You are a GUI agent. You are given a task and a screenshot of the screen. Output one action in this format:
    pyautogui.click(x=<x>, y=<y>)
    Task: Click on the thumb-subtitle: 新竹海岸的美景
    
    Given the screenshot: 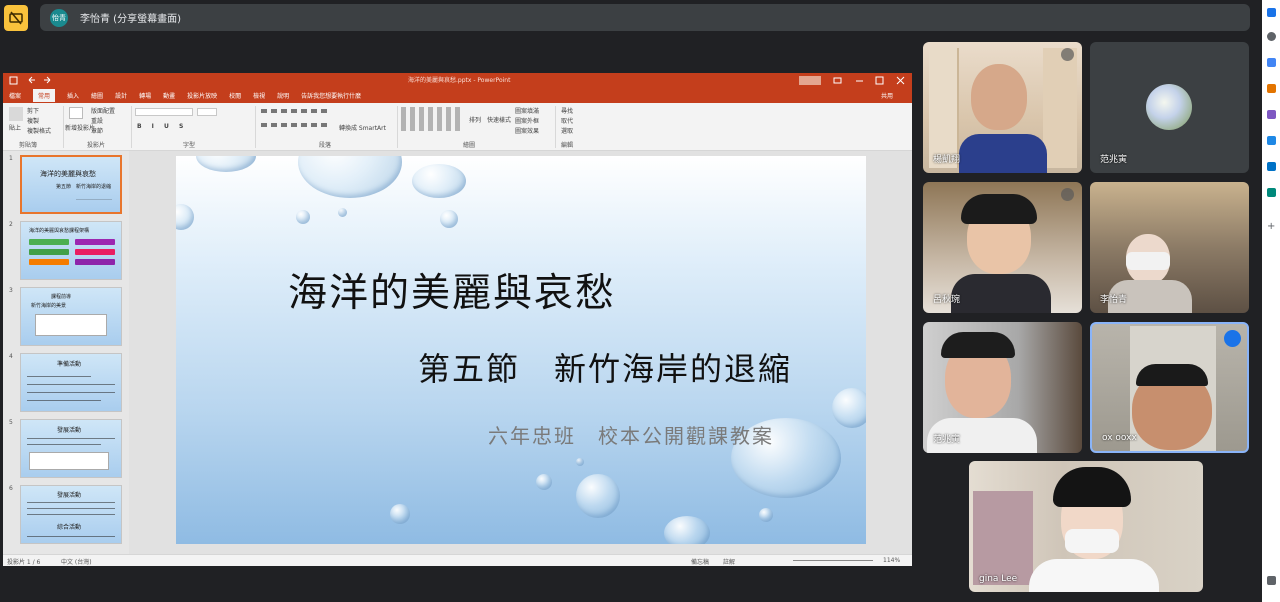 What is the action you would take?
    pyautogui.click(x=49, y=306)
    